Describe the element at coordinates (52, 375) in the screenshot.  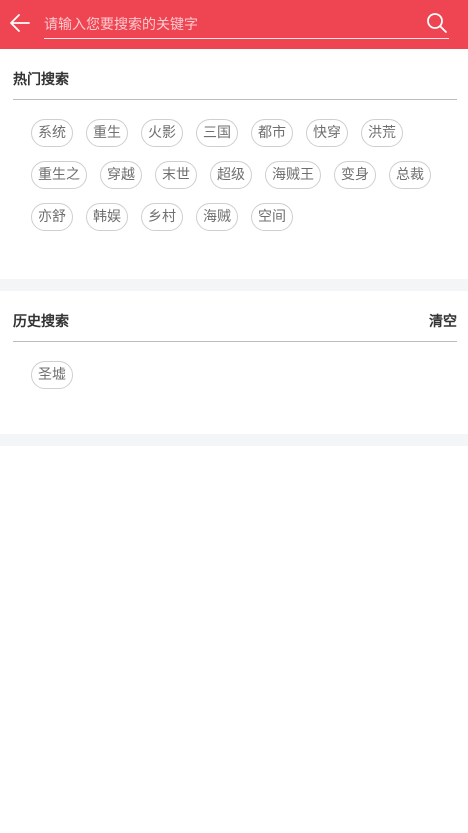
I see `history-tag: 圣墟` at that location.